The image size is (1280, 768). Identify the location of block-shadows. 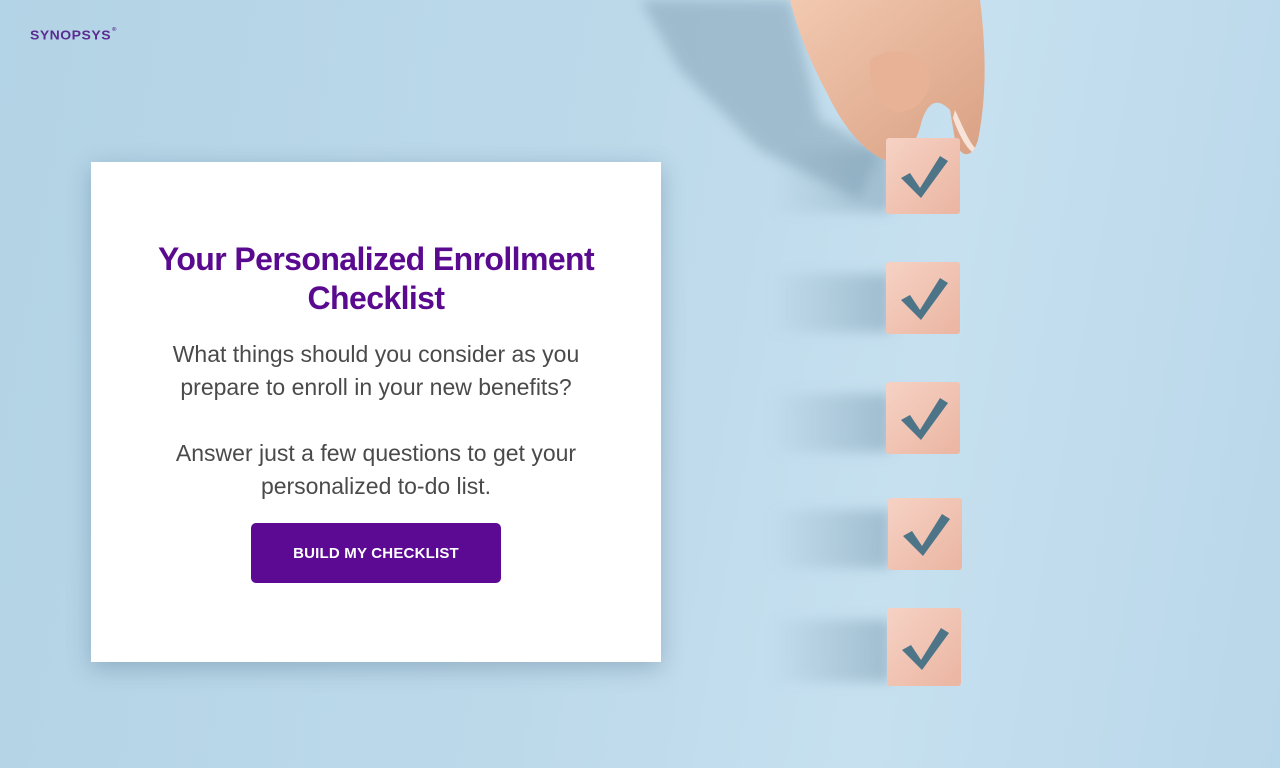
(830, 416).